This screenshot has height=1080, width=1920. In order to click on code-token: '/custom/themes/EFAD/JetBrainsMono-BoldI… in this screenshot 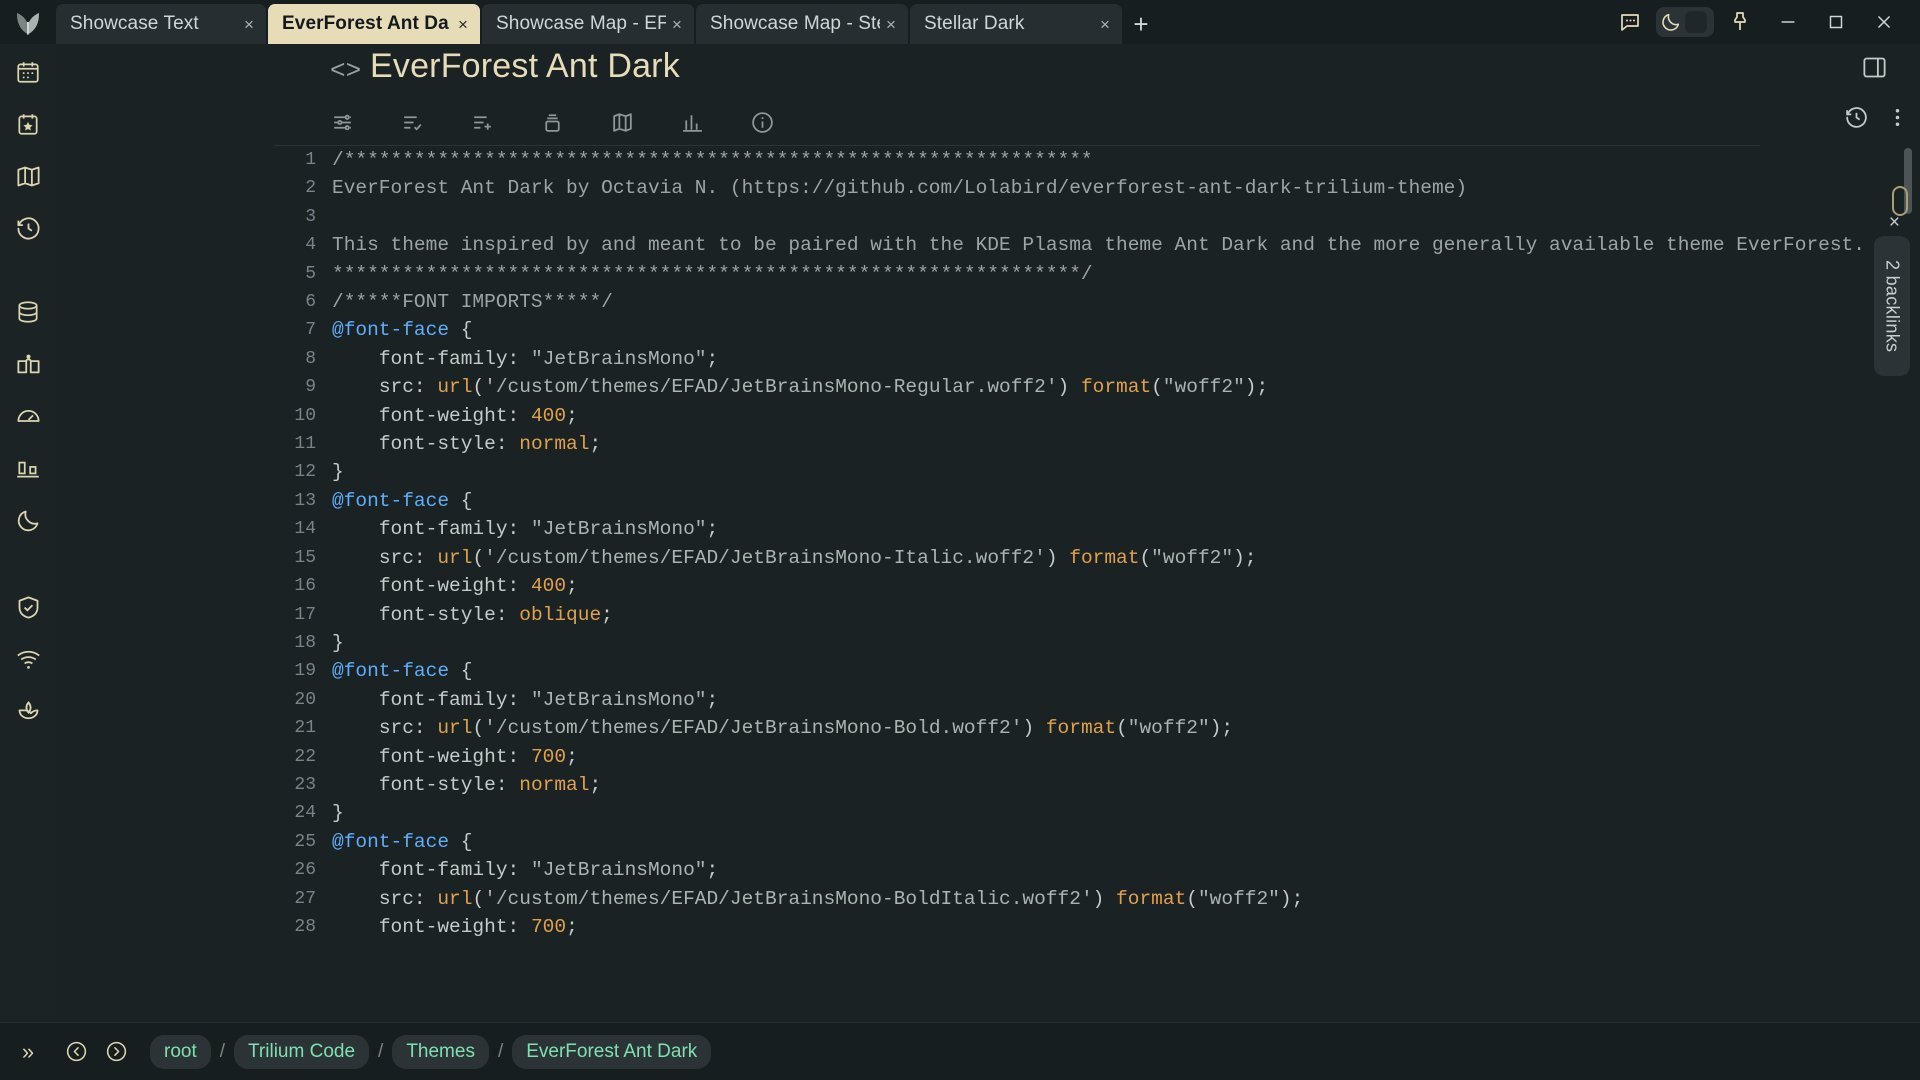, I will do `click(788, 898)`.